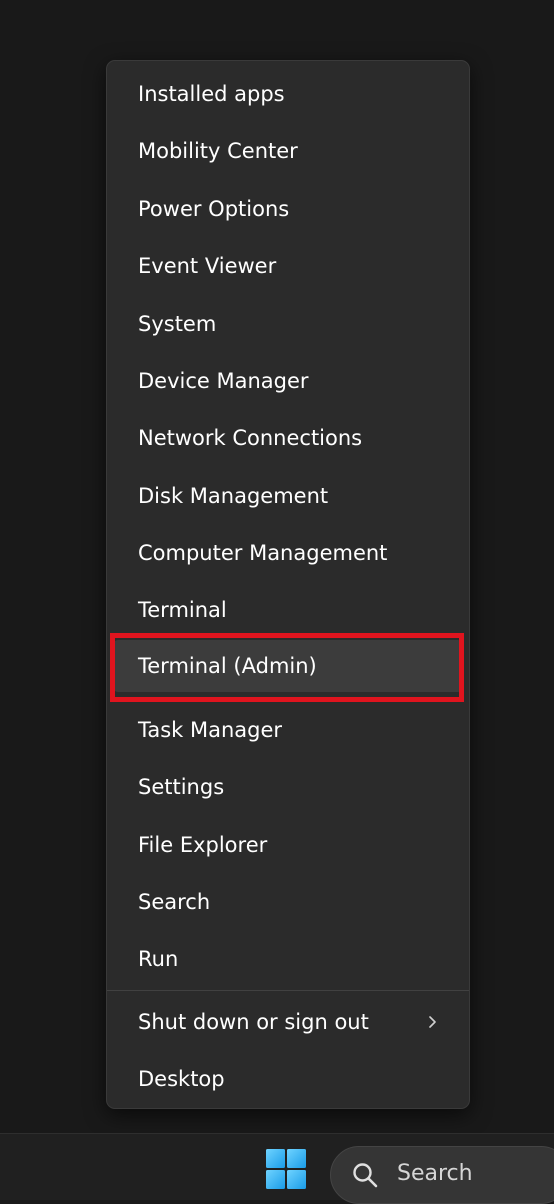  Describe the element at coordinates (432, 1022) in the screenshot. I see `chevron-right-icon` at that location.